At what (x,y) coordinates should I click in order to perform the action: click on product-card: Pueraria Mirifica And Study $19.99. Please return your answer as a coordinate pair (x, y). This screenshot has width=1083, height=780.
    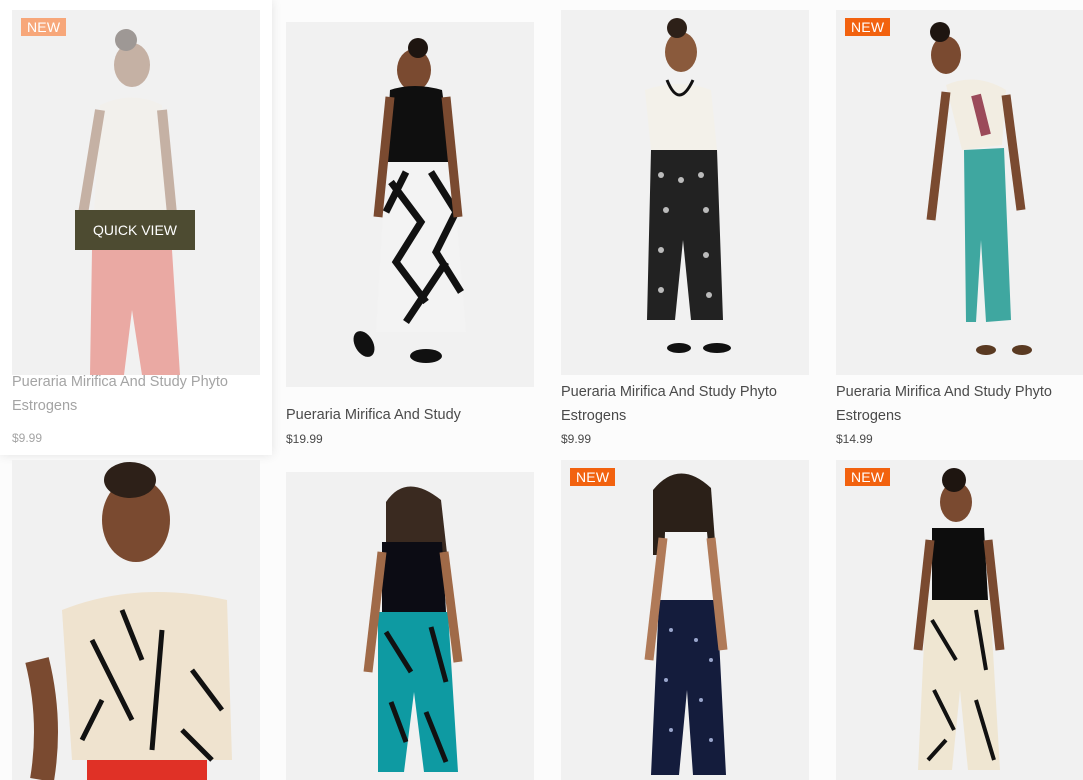
    Looking at the image, I should click on (410, 237).